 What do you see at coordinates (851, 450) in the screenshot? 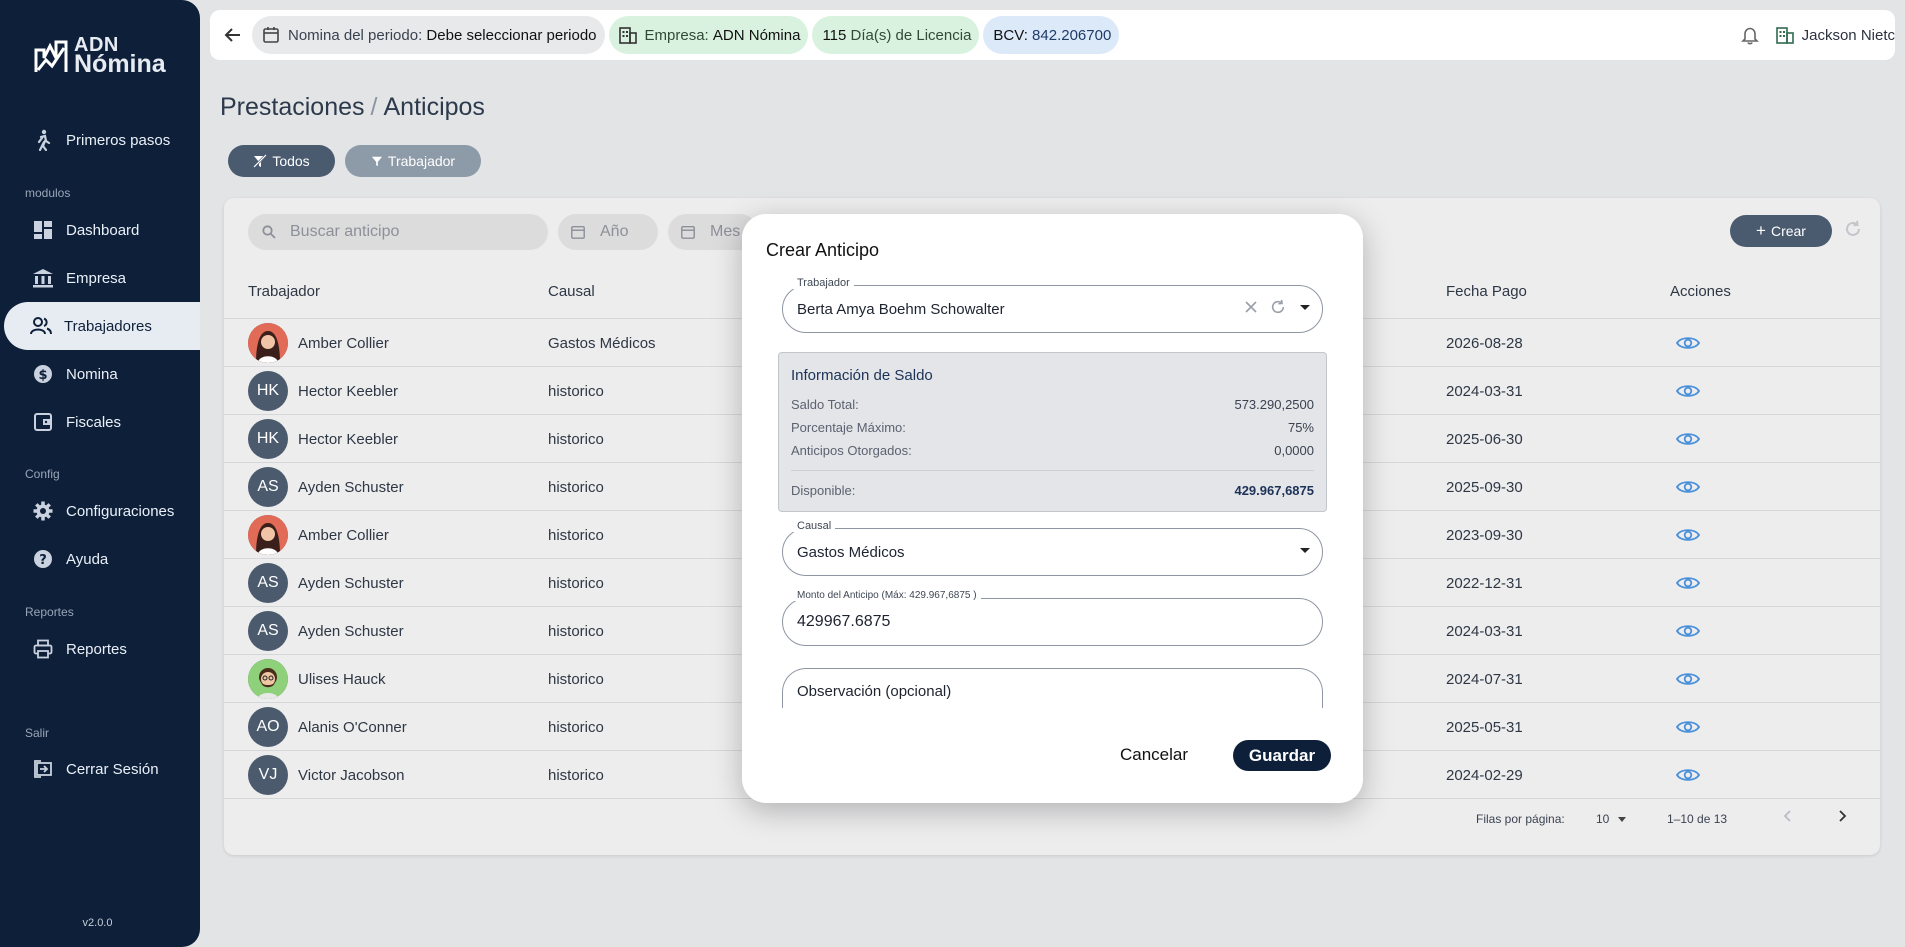
I see `otorgados-label: Anticipos Otorgados:` at bounding box center [851, 450].